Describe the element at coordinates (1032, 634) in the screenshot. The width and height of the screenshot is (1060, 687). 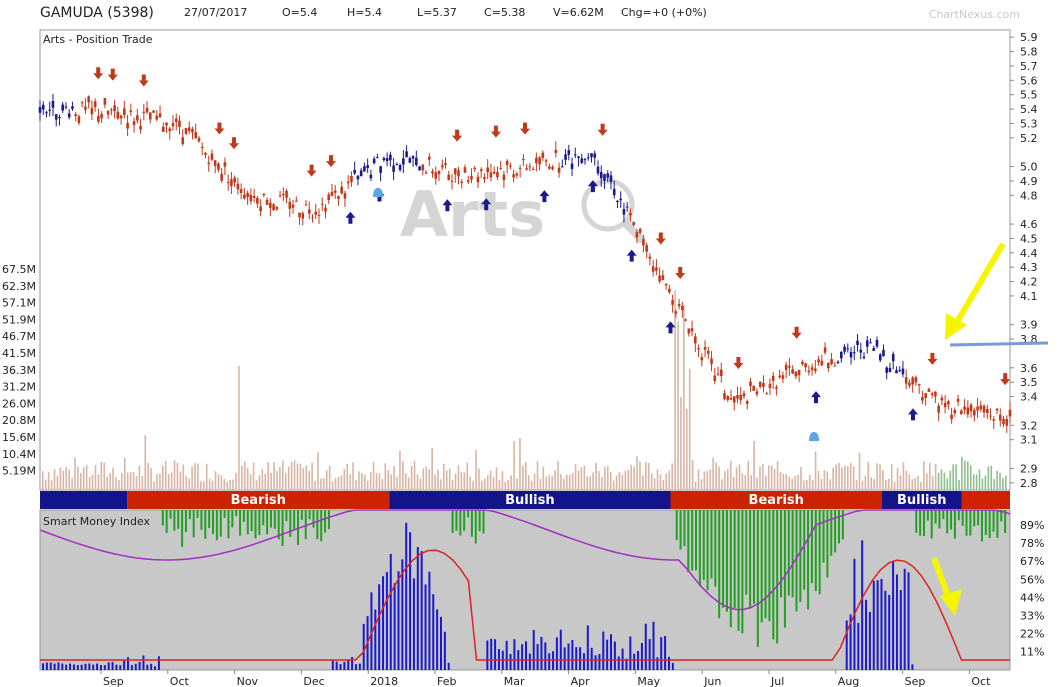
I see `smi-tick-label: 22%` at that location.